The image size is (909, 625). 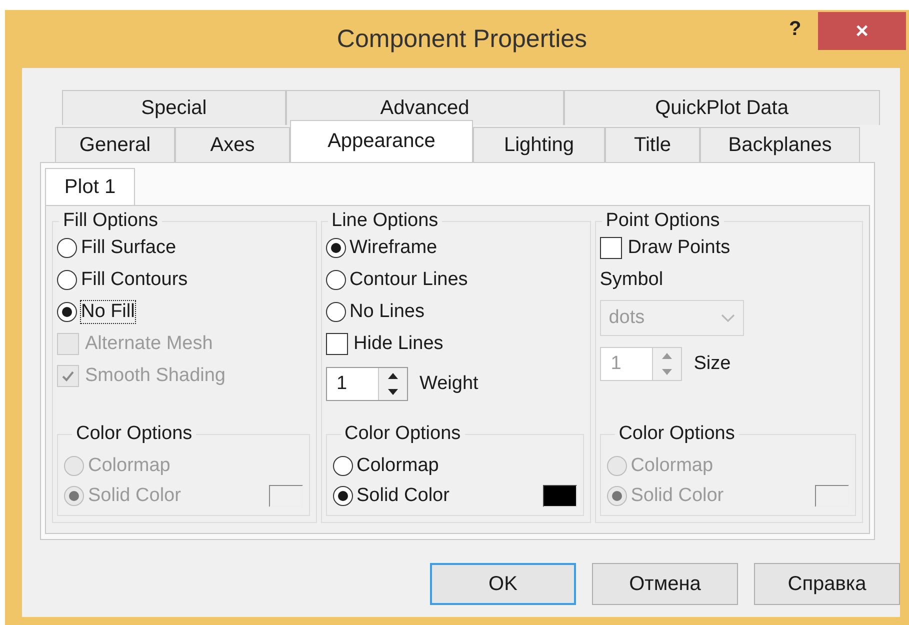 I want to click on dialog-button: OK, so click(x=503, y=584).